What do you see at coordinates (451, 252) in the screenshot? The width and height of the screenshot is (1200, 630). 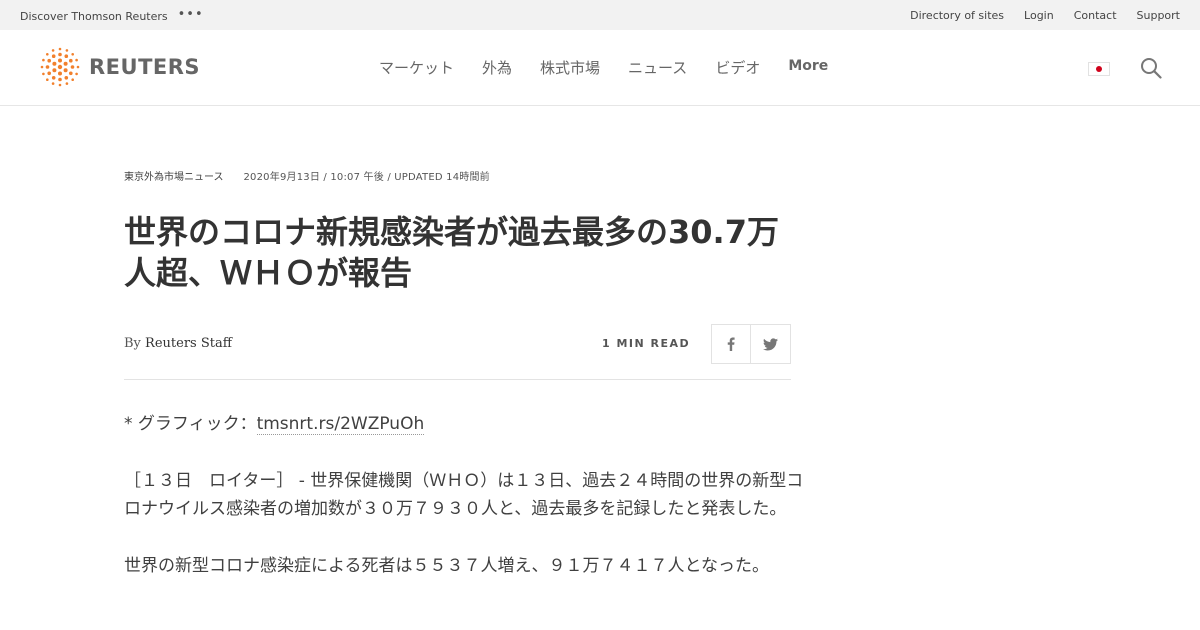 I see `article-headline: 世界のコロナ新規感染者が過去最多の30.7万人超、ＷＨＯが報告` at bounding box center [451, 252].